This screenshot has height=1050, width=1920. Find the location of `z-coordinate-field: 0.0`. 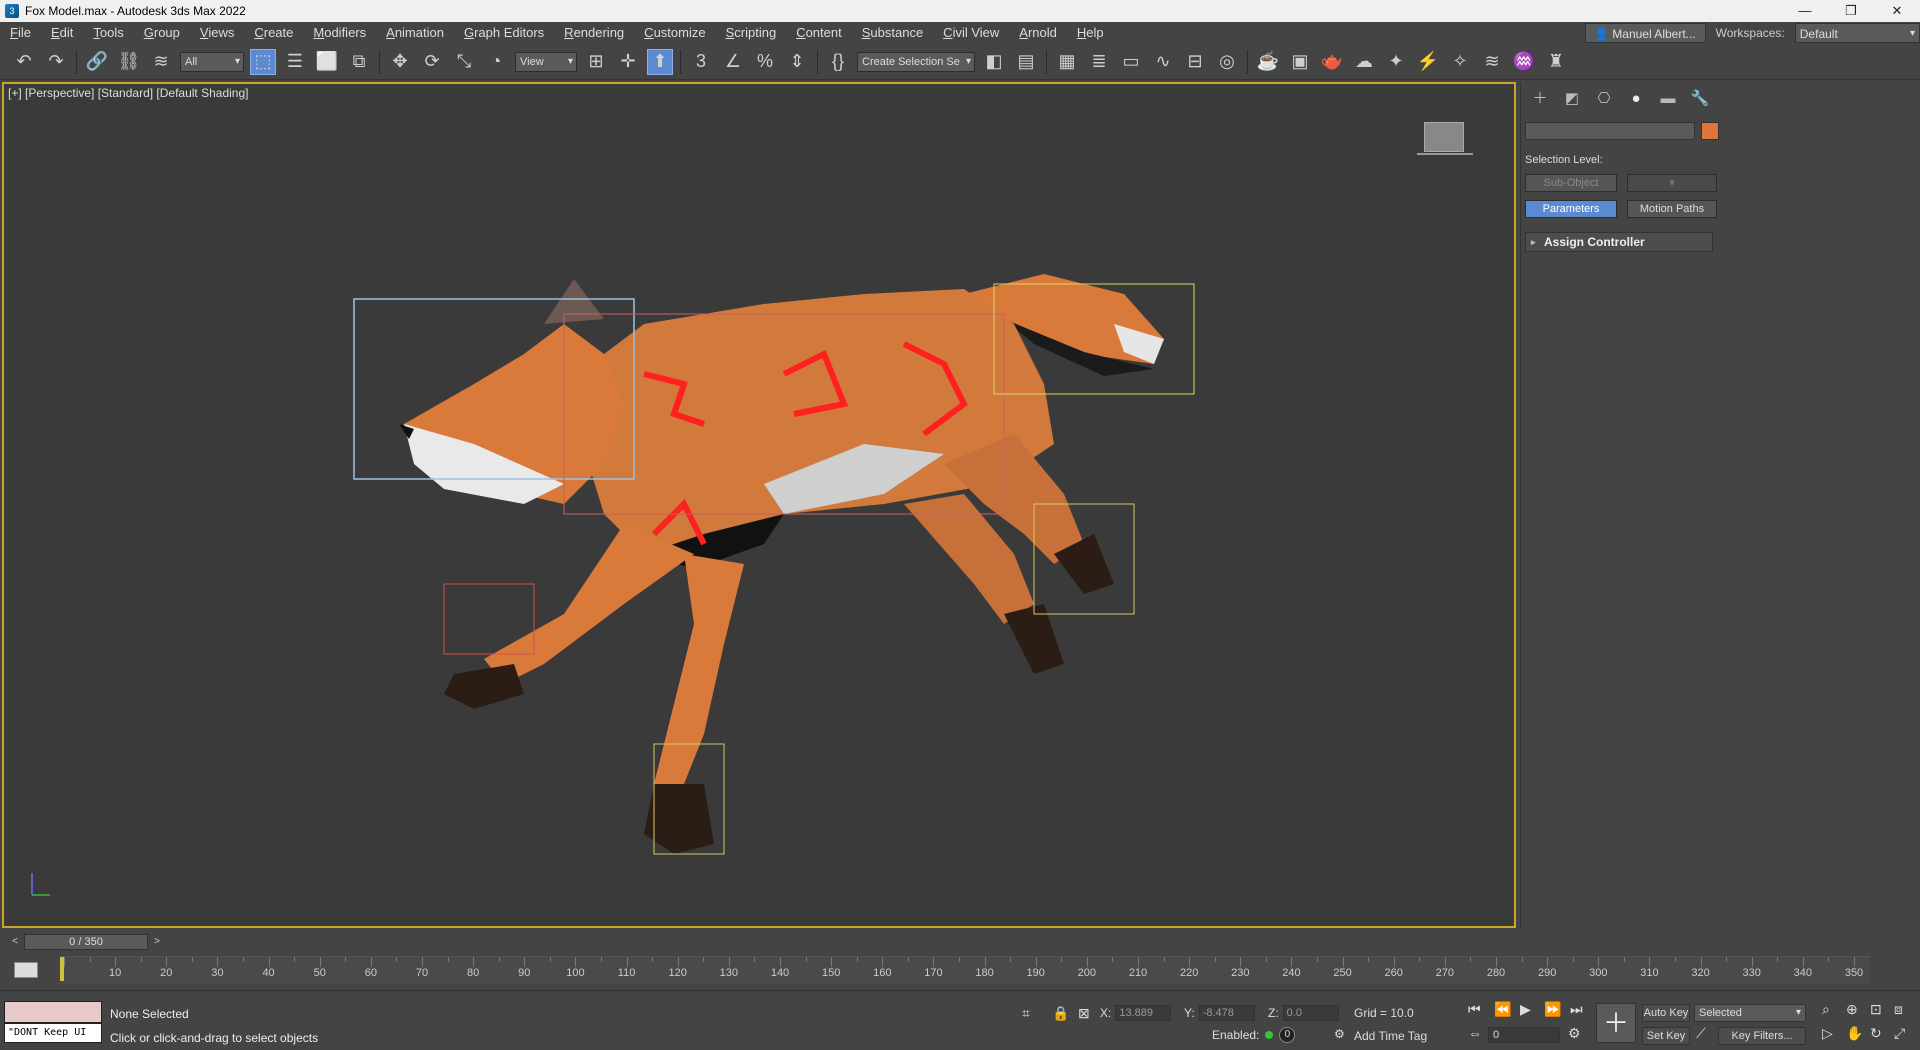

z-coordinate-field: 0.0 is located at coordinates (1310, 1013).